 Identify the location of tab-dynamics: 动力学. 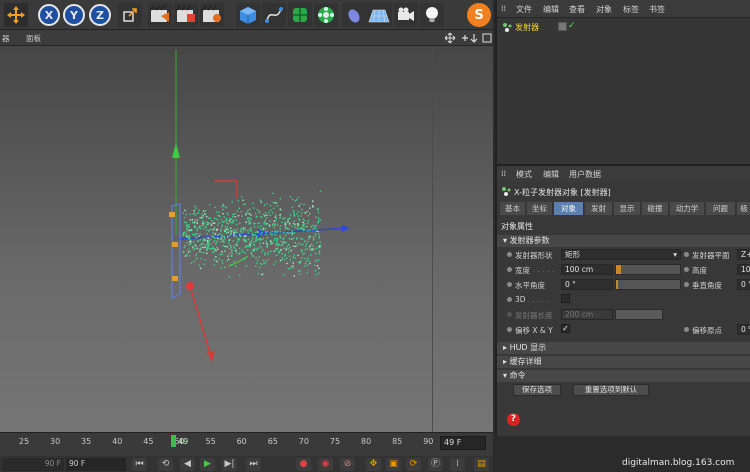
(687, 208).